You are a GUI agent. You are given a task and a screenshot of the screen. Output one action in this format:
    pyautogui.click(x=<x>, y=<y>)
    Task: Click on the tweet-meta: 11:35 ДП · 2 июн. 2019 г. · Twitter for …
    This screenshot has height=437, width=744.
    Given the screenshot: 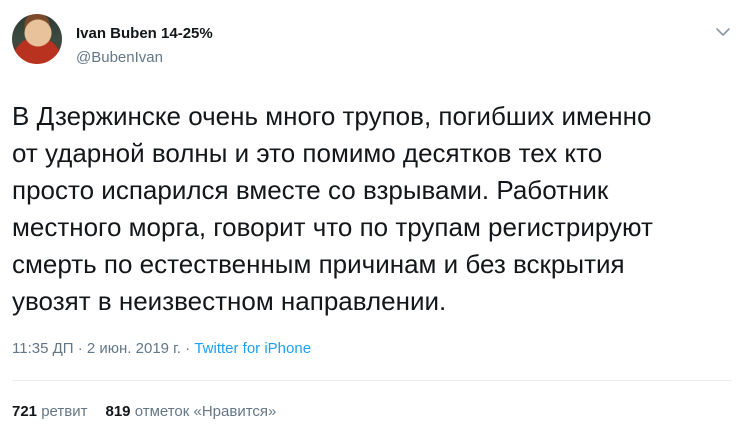 What is the action you would take?
    pyautogui.click(x=161, y=348)
    